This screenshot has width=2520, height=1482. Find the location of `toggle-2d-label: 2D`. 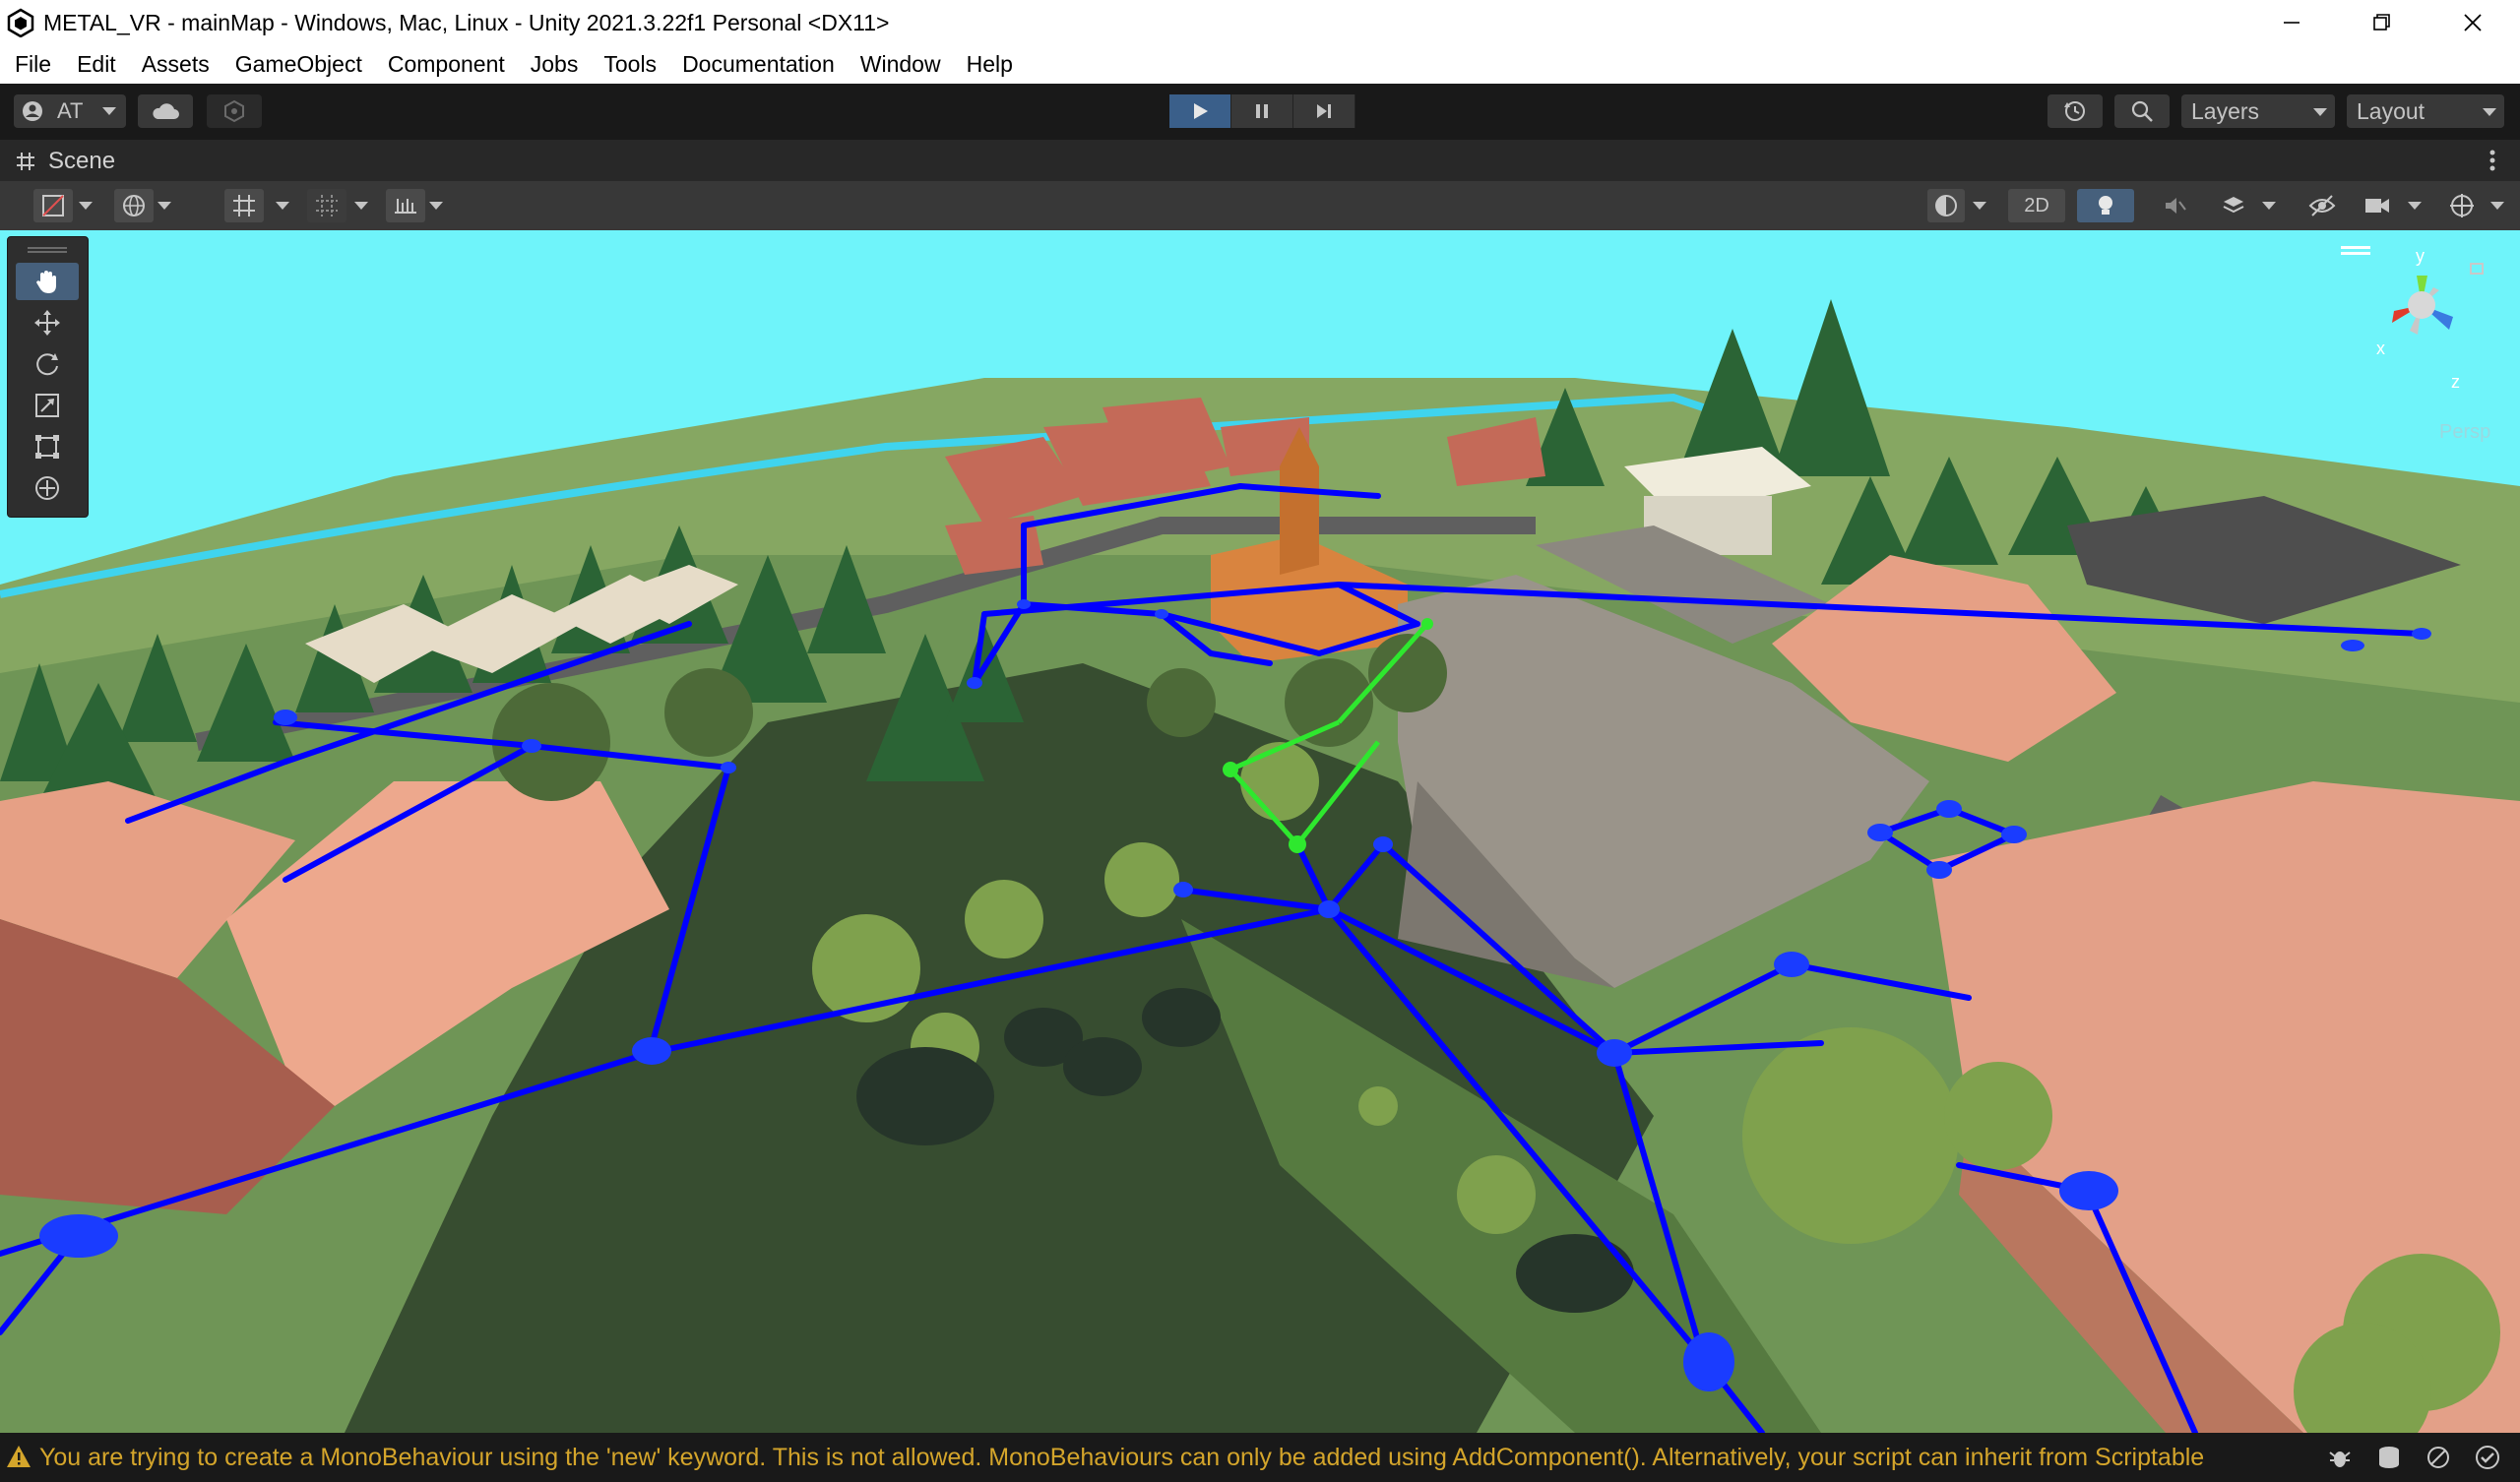

toggle-2d-label: 2D is located at coordinates (2036, 205).